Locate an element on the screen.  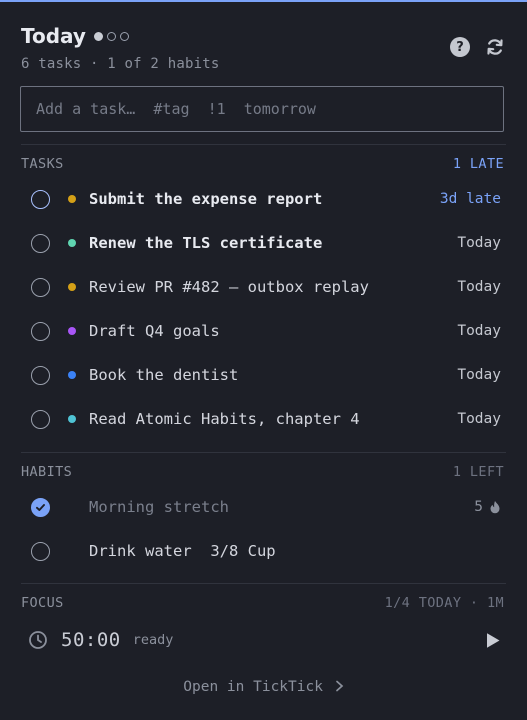
task-title: Read Atomic Habits, chapter 4 is located at coordinates (273, 419).